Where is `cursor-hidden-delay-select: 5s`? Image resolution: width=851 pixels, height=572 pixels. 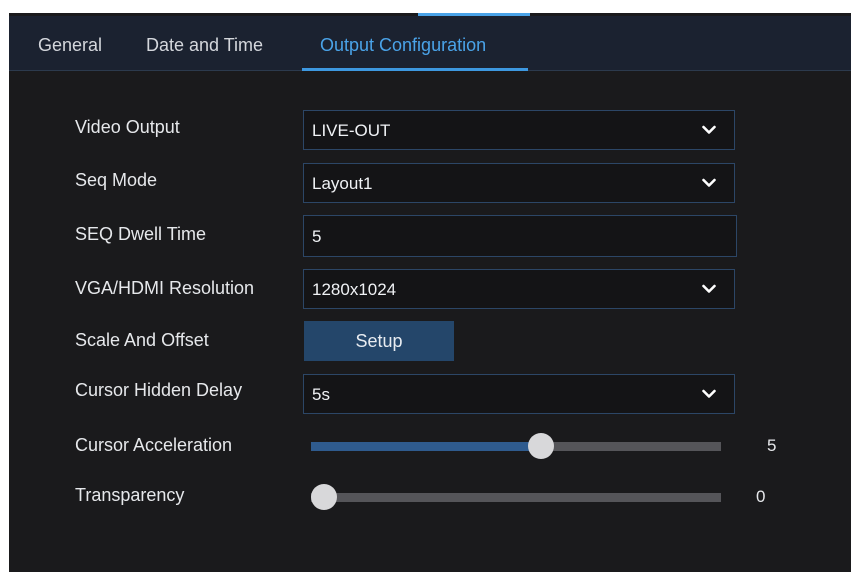
cursor-hidden-delay-select: 5s is located at coordinates (519, 394).